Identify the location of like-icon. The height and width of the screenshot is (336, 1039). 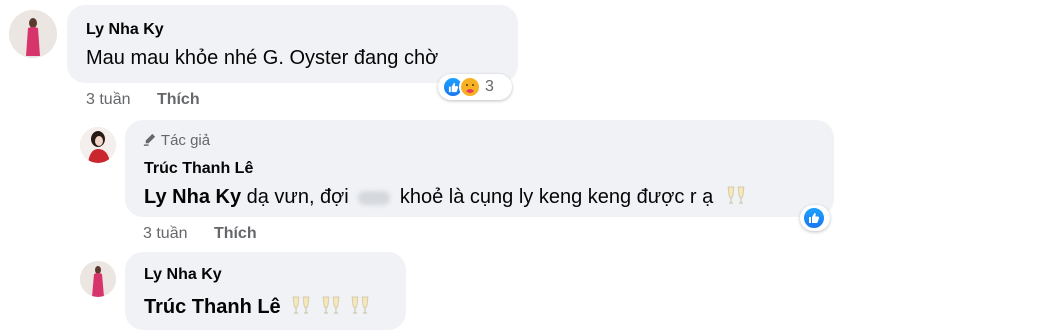
(814, 218).